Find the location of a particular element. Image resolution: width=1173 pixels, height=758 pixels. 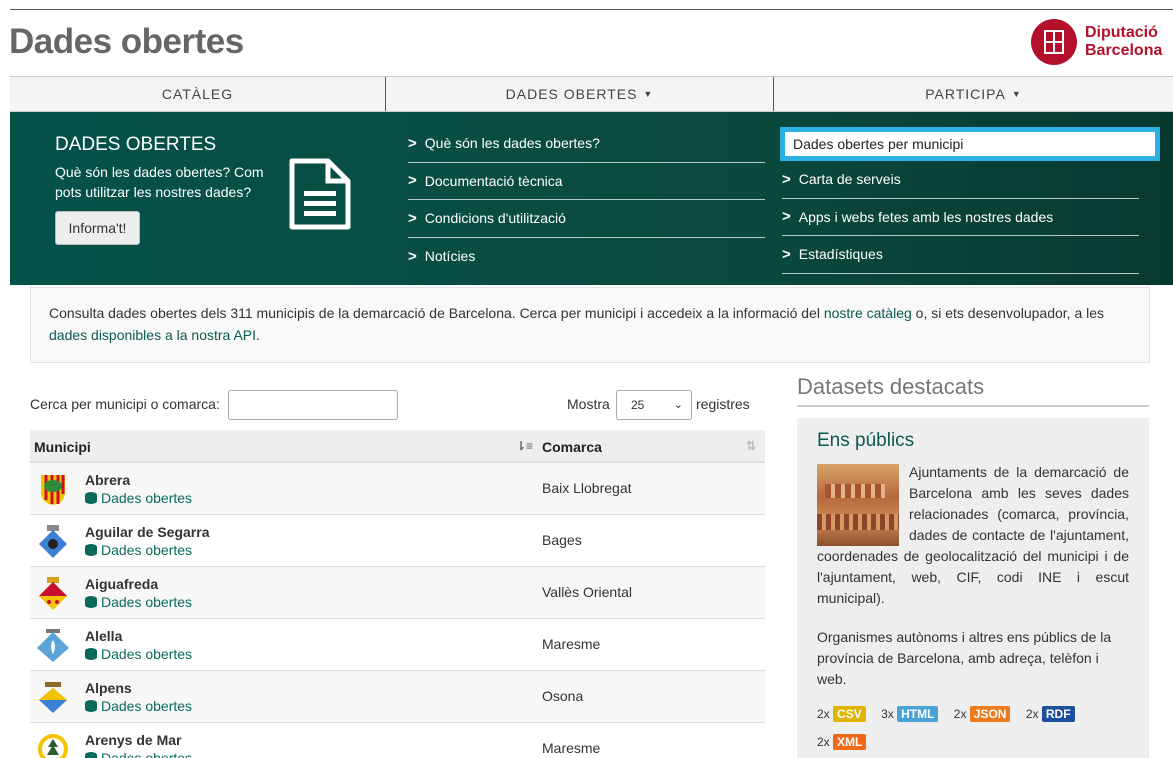

format-json: 2x JSON is located at coordinates (982, 714).